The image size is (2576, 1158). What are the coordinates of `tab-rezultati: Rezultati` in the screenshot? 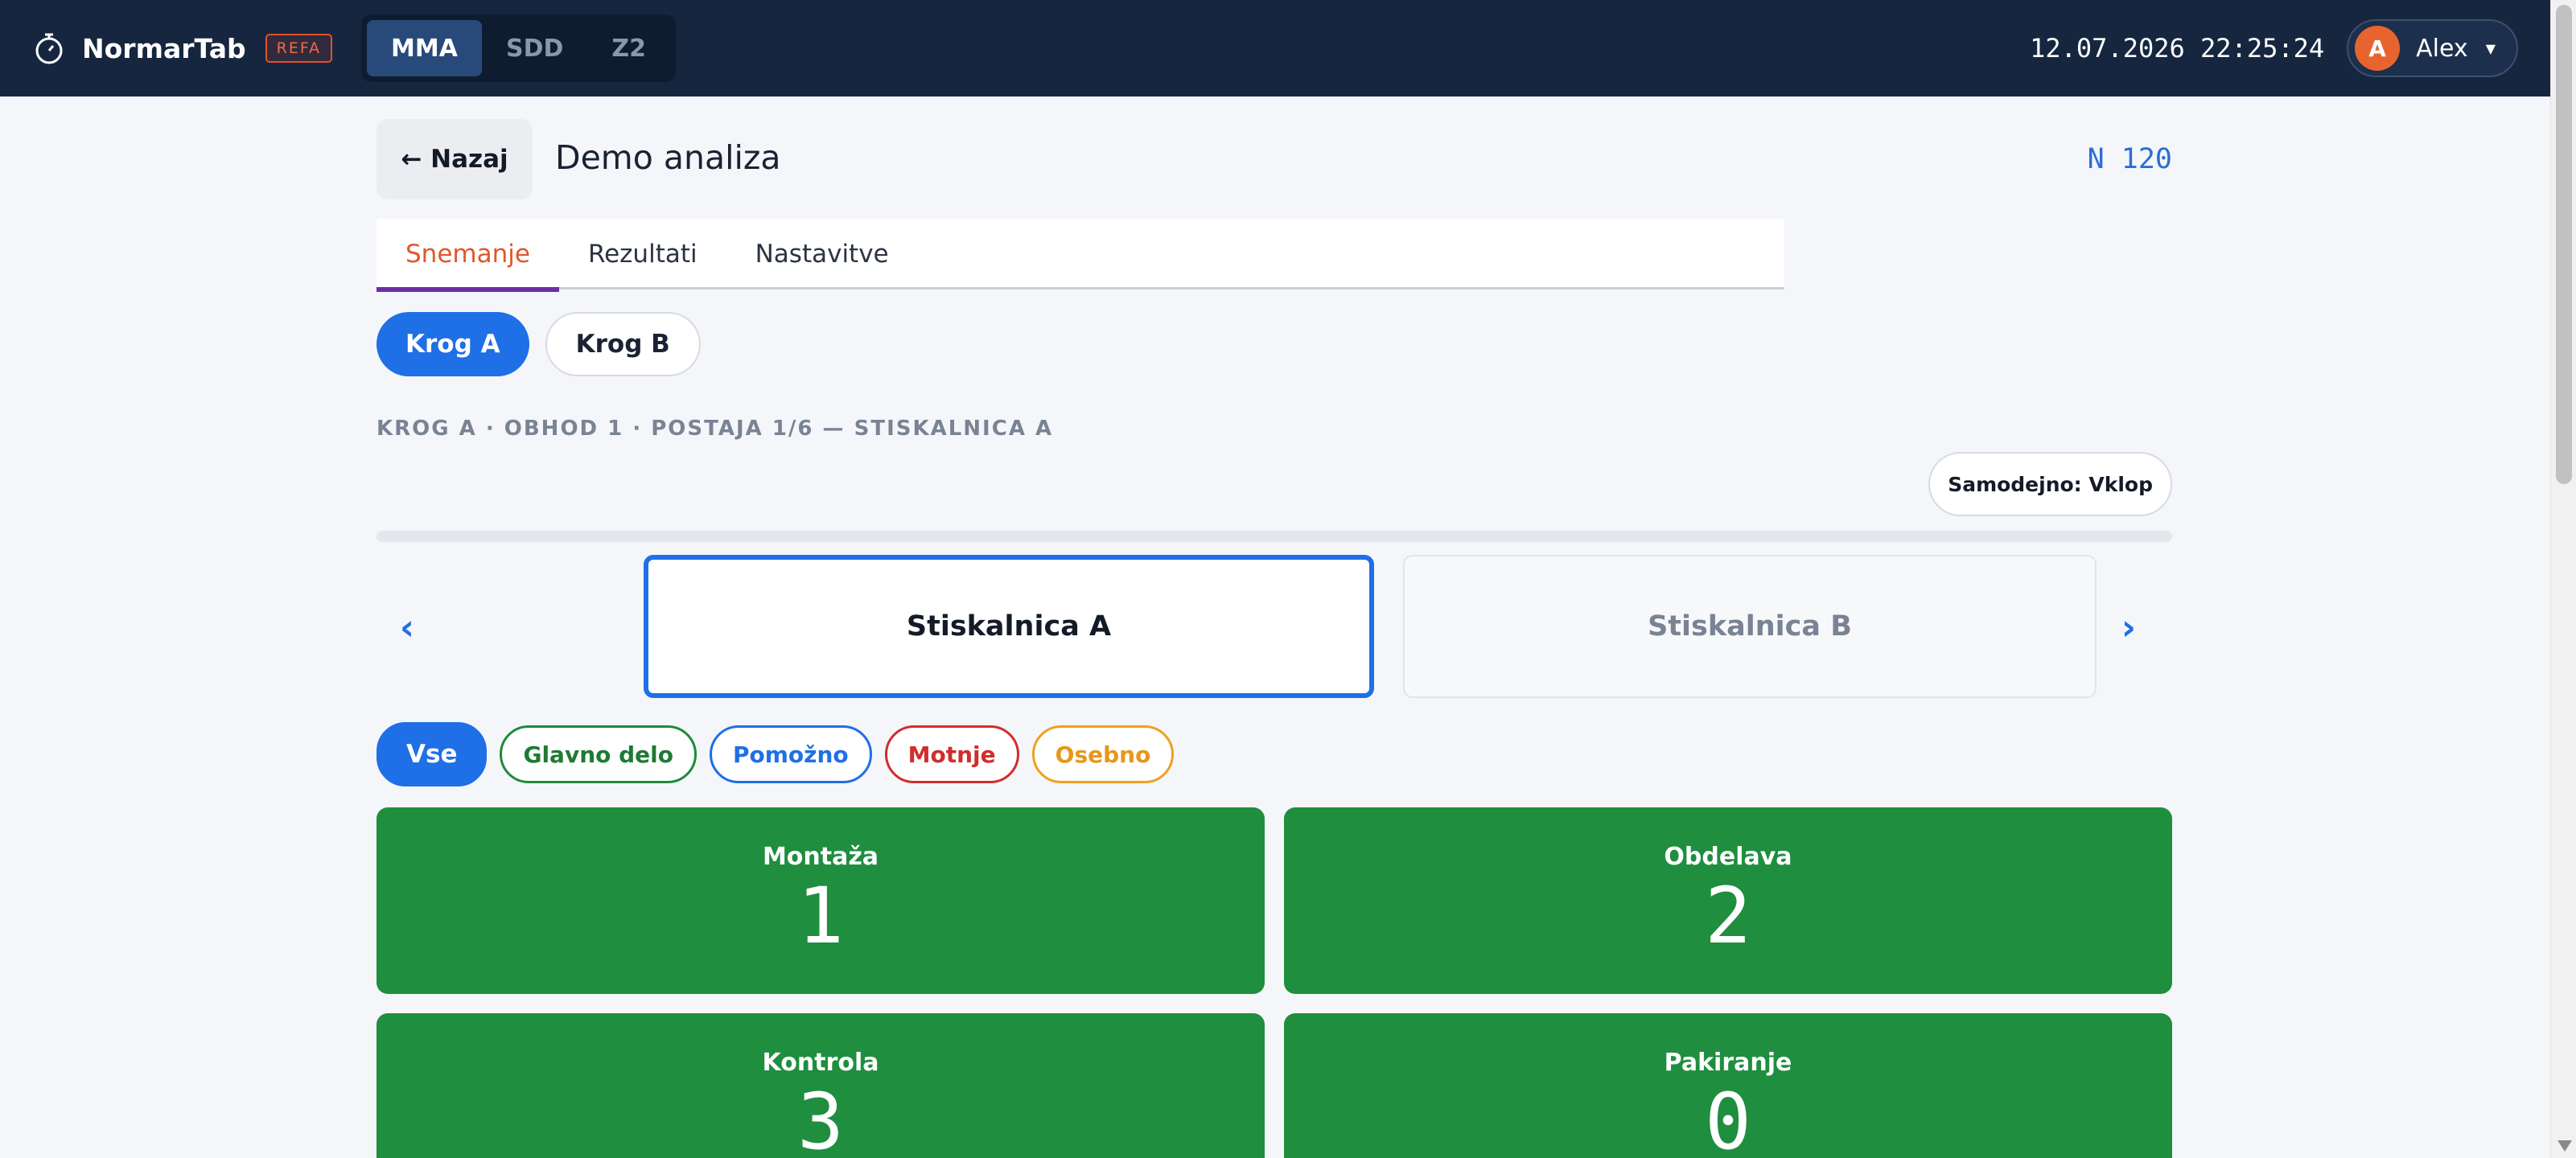 It's located at (642, 255).